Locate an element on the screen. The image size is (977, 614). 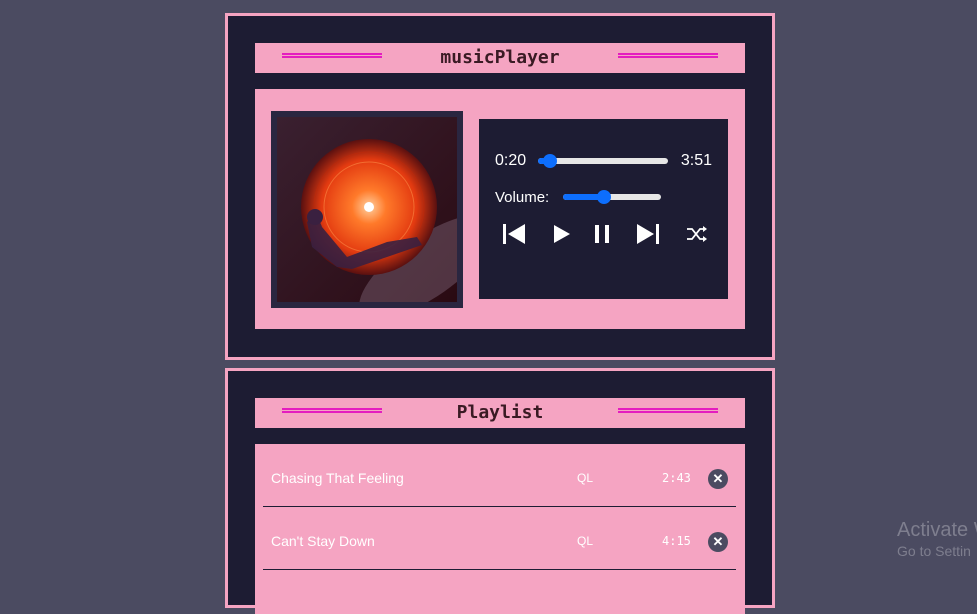
previous-track-button is located at coordinates (514, 234).